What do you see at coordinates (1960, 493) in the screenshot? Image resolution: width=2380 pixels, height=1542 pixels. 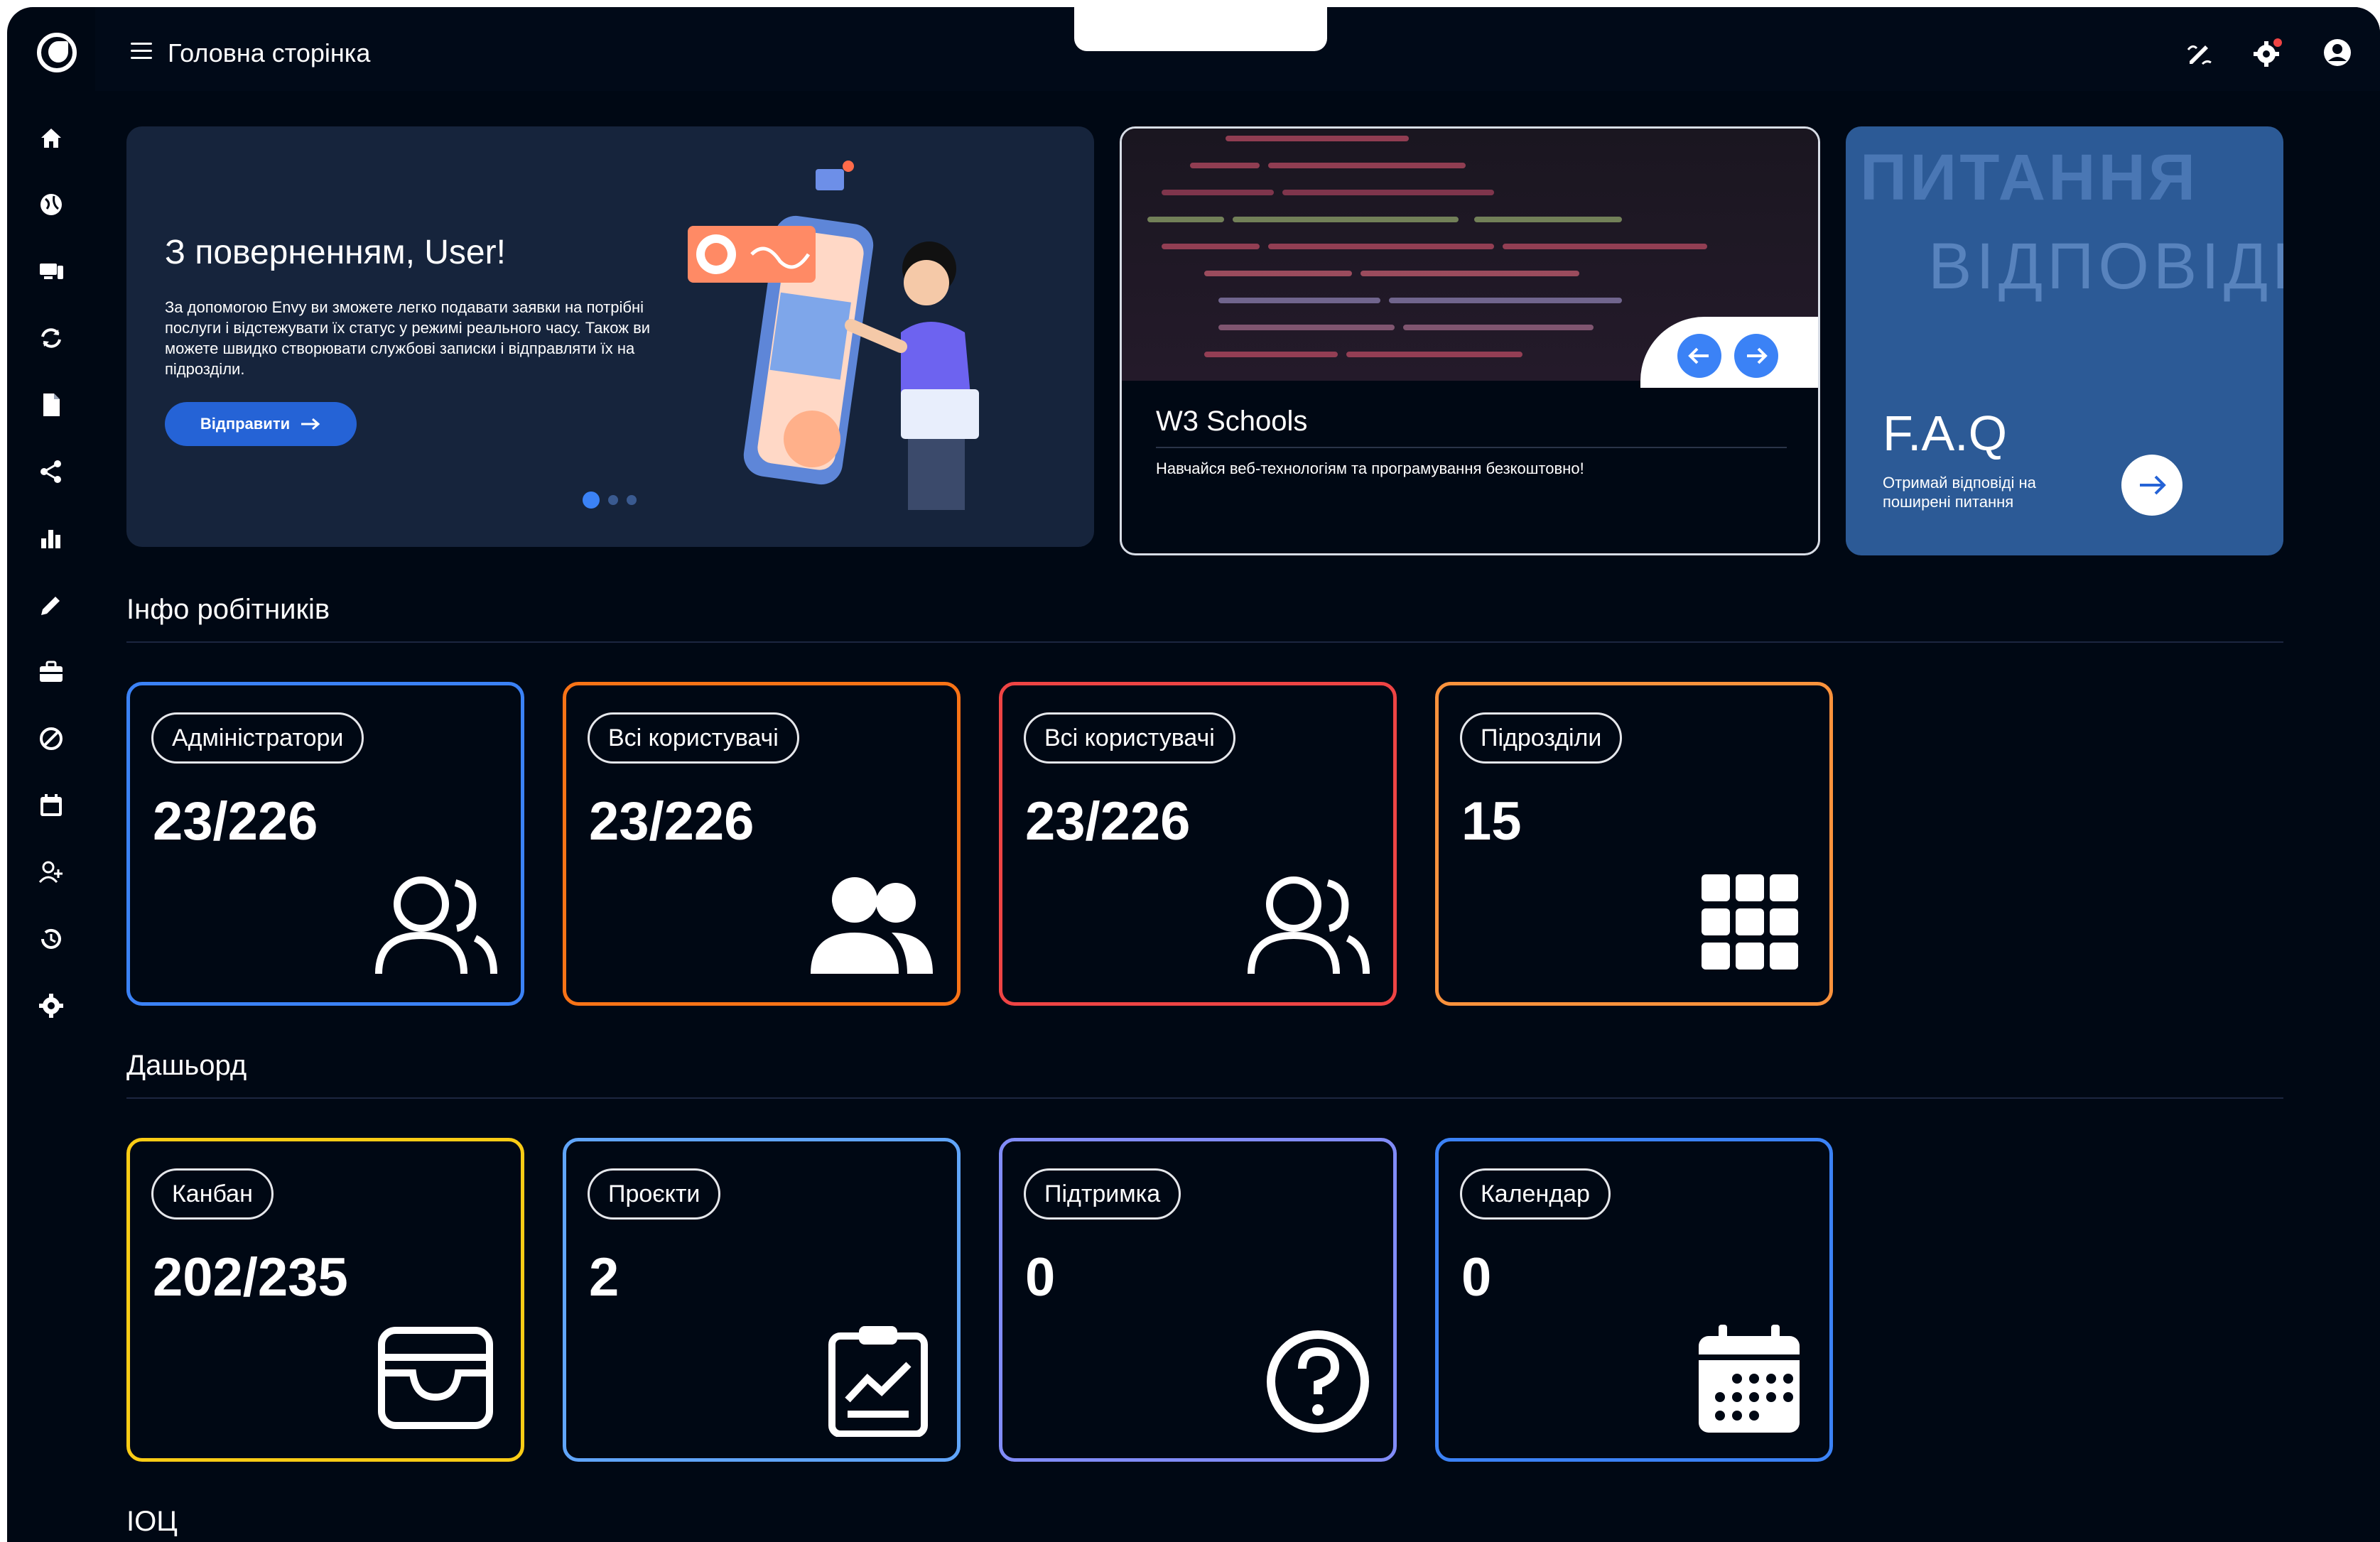 I see `faq-text: Отримай відповіді на поширені питання` at bounding box center [1960, 493].